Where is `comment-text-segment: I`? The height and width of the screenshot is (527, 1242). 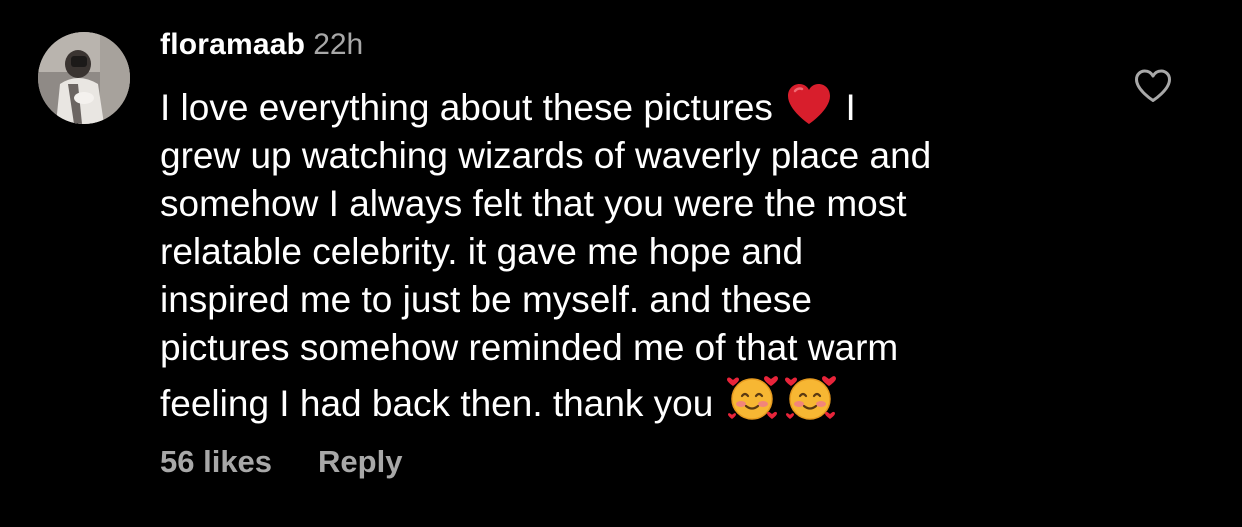 comment-text-segment: I is located at coordinates (845, 107).